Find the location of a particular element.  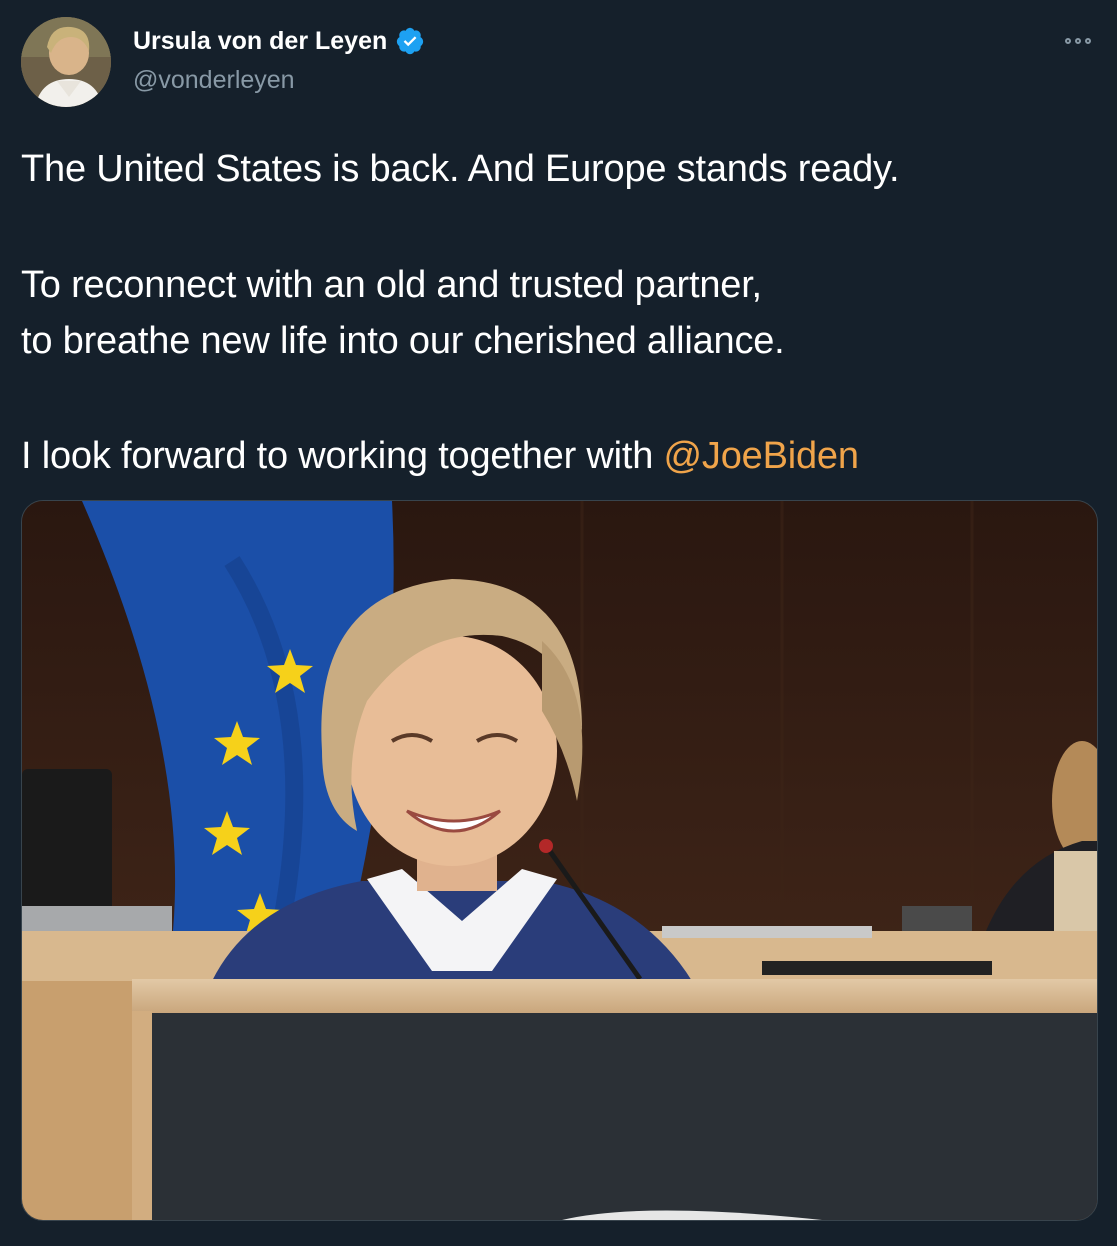

author-handle: @vonderleyen is located at coordinates (214, 80).